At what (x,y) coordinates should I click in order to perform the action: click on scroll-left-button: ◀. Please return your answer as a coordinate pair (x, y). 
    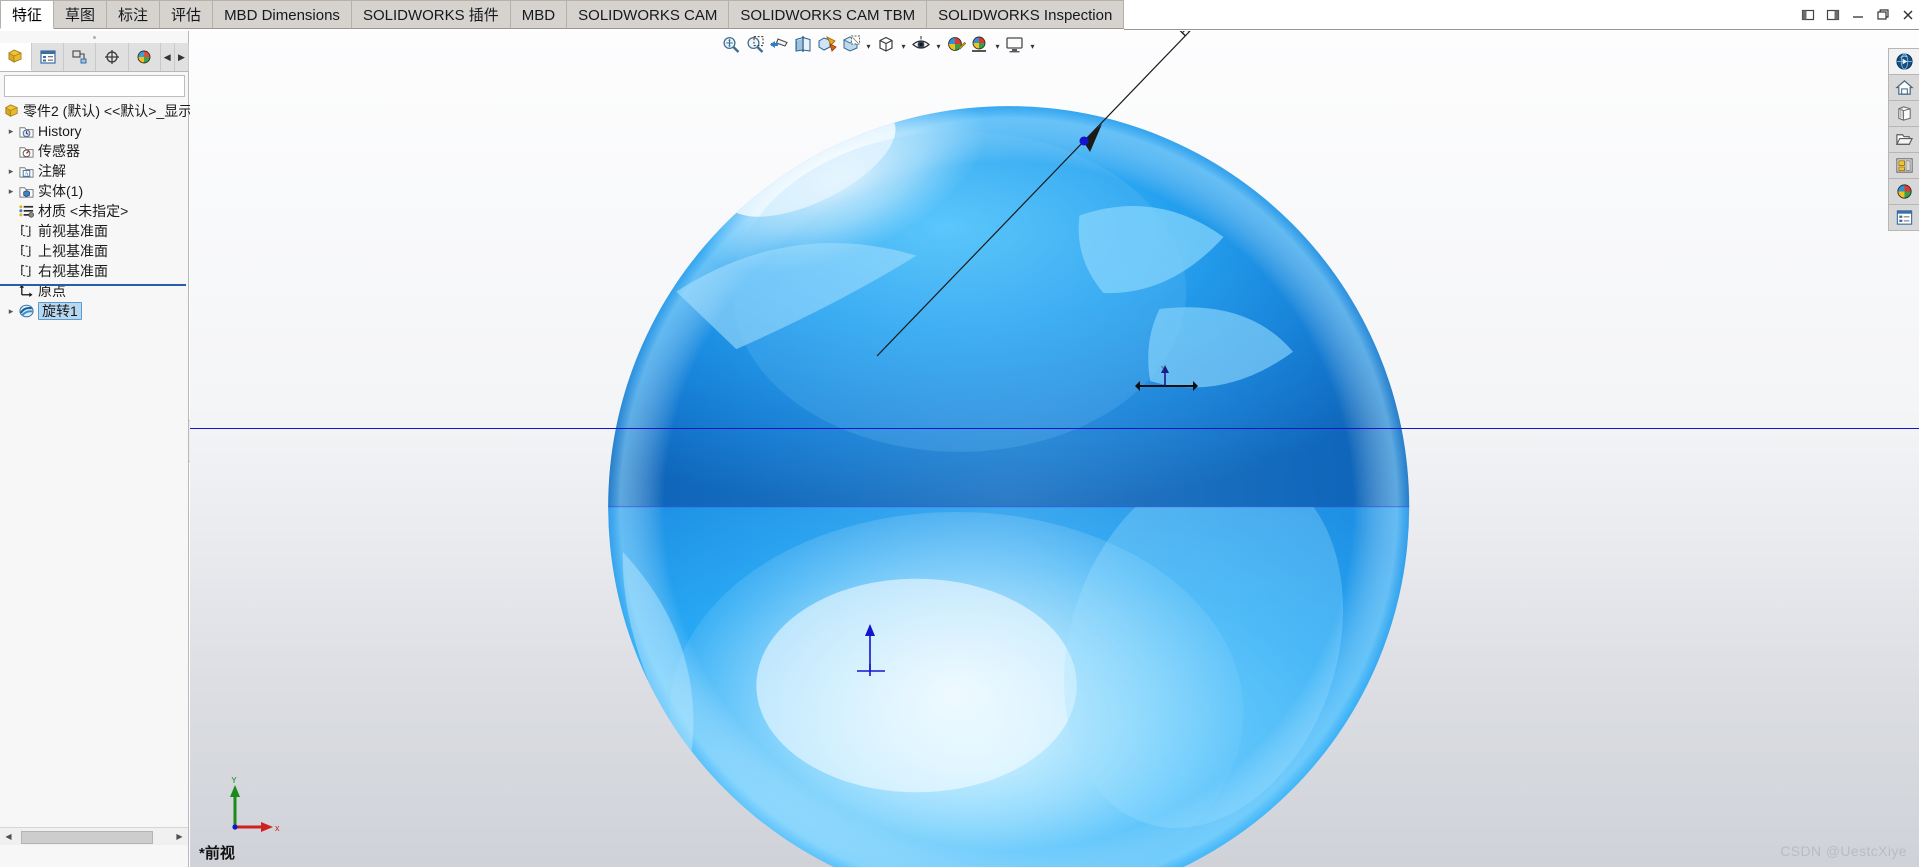
    Looking at the image, I should click on (8, 836).